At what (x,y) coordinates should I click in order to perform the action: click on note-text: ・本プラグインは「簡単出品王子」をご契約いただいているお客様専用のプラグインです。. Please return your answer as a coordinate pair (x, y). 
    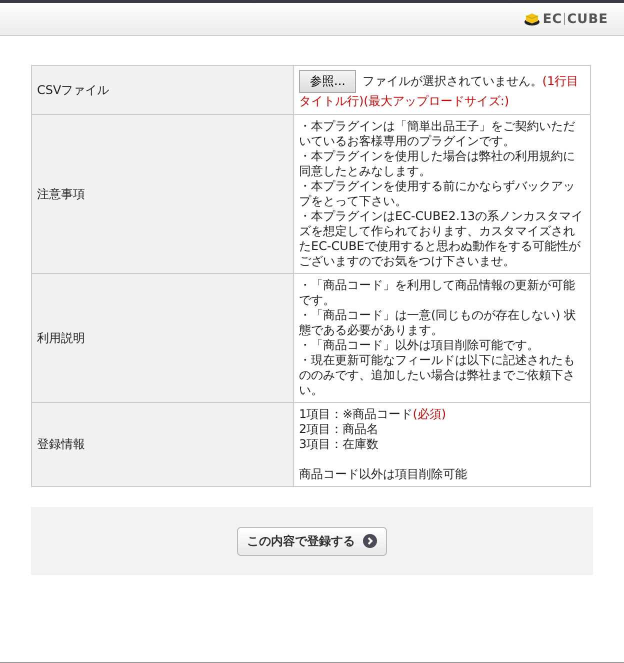
    Looking at the image, I should click on (437, 134).